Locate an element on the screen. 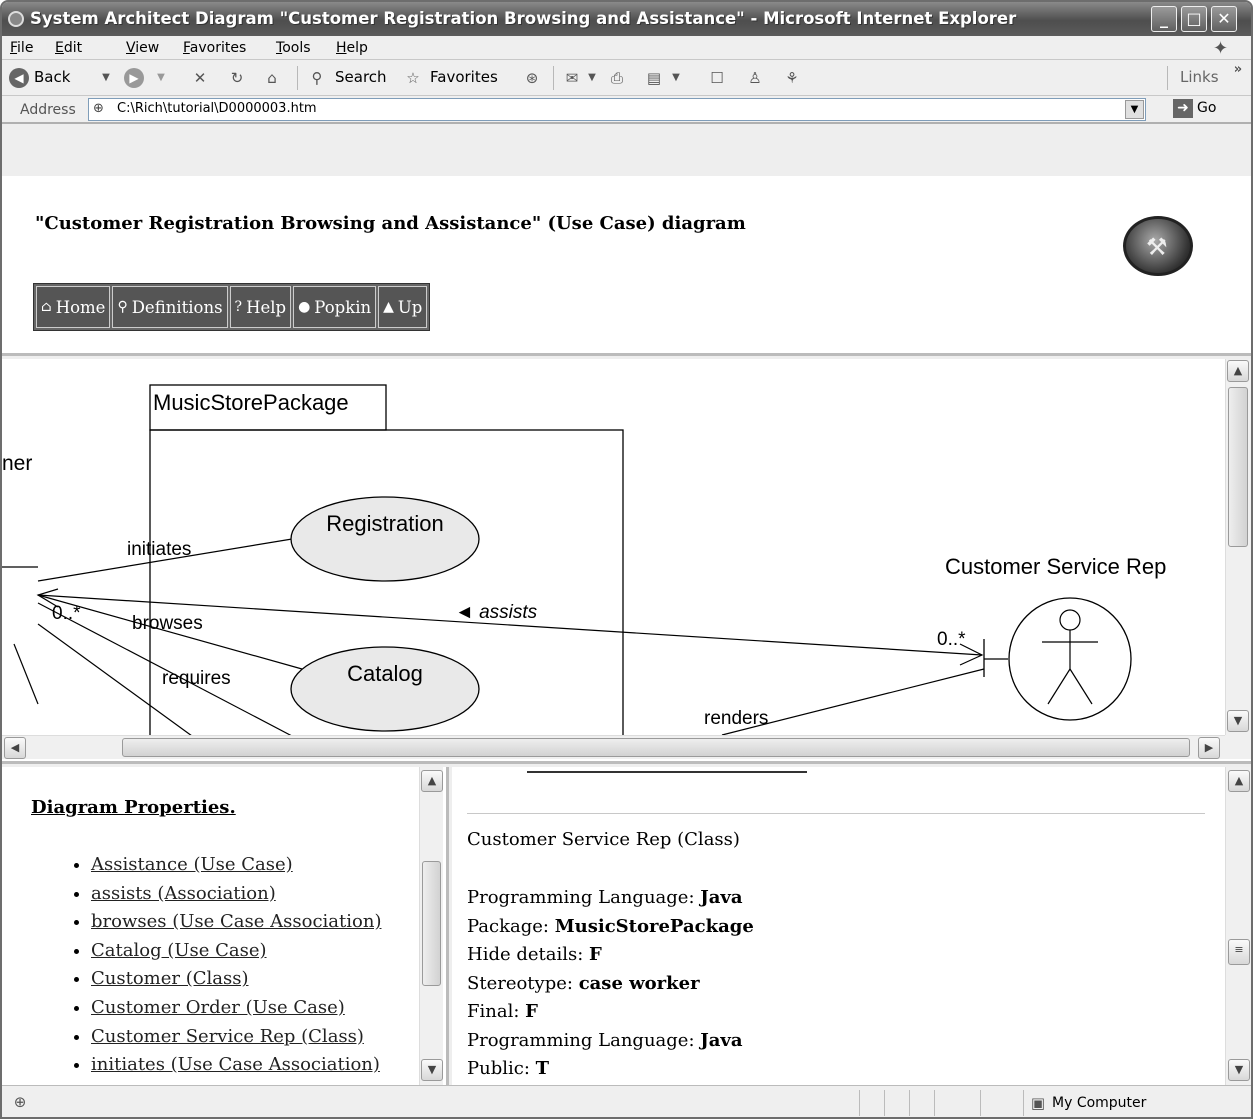  properties-title: Diagram Properties. is located at coordinates (133, 807).